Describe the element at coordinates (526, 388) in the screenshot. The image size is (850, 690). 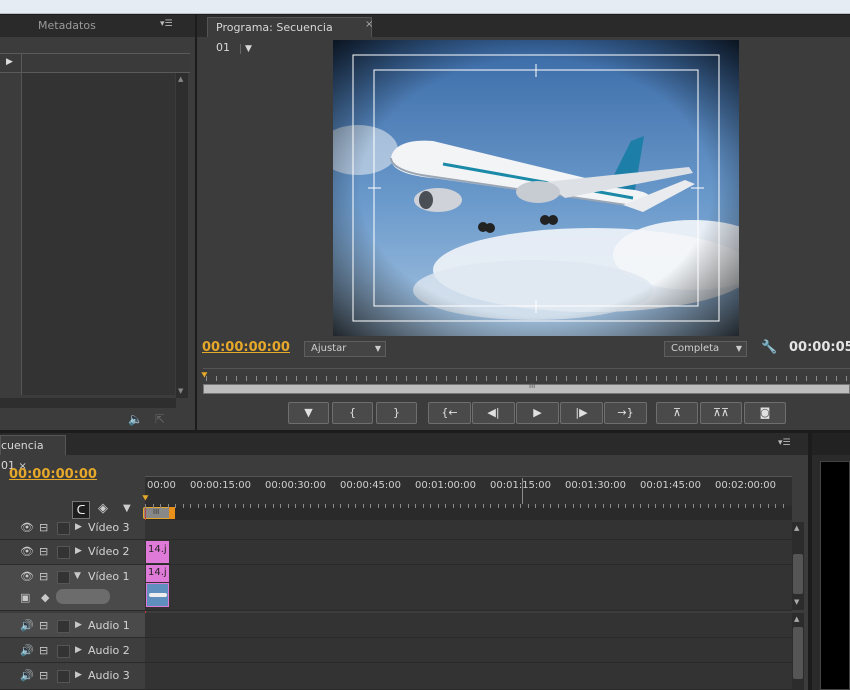
I see `program-zoom-scrollbar: III` at that location.